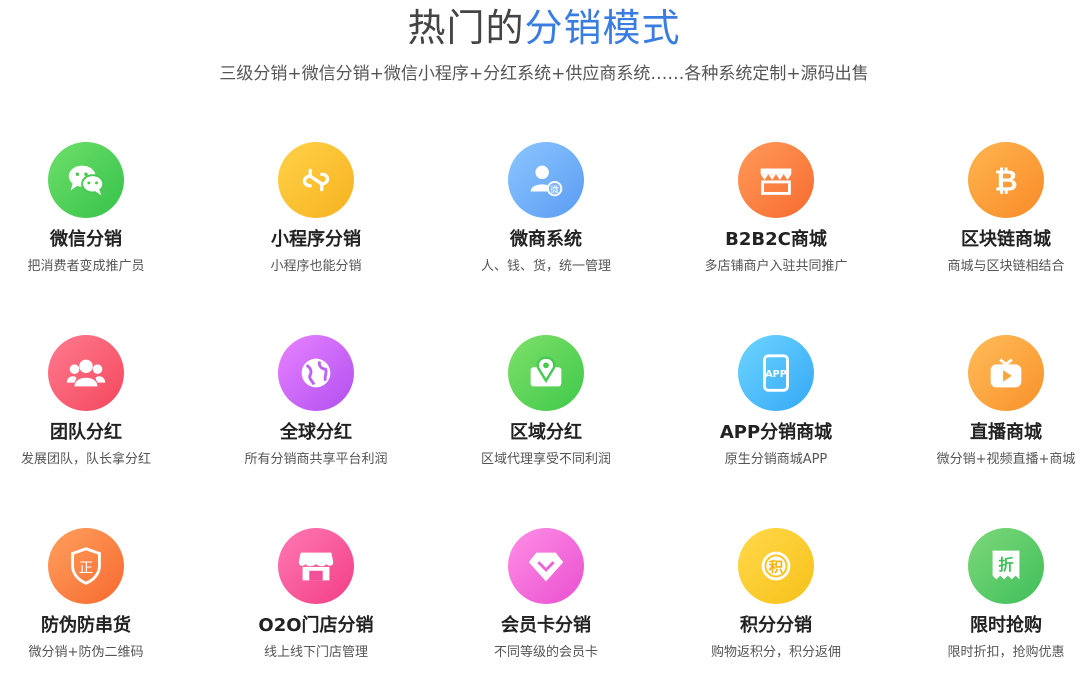 The width and height of the screenshot is (1088, 687). Describe the element at coordinates (1006, 373) in the screenshot. I see `live-tv-icon` at that location.